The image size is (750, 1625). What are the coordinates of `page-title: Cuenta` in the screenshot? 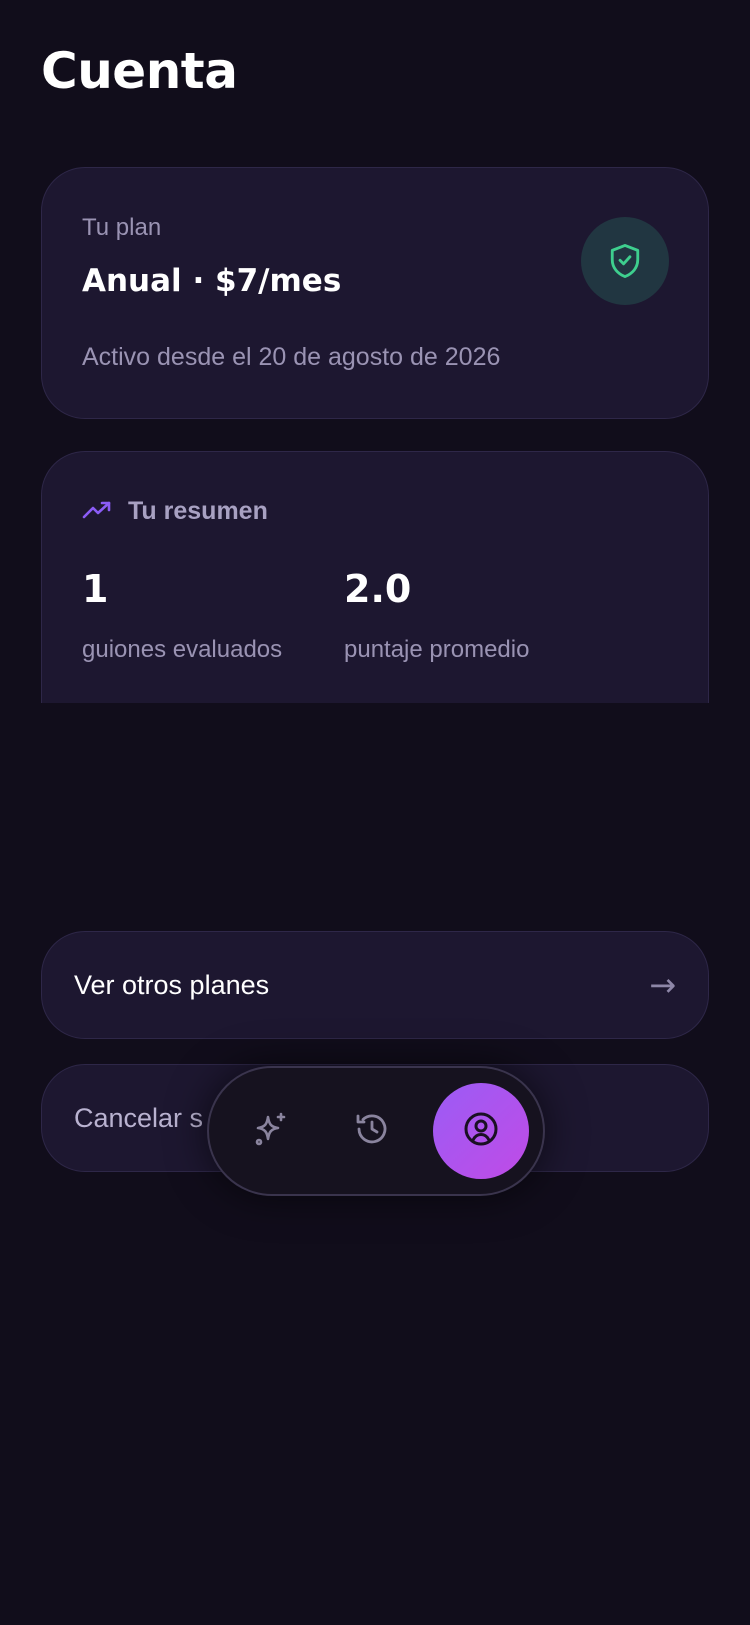 It's located at (139, 71).